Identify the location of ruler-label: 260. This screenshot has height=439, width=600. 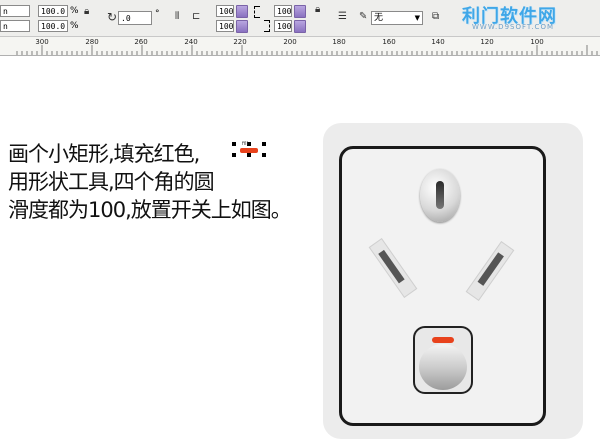
(141, 42).